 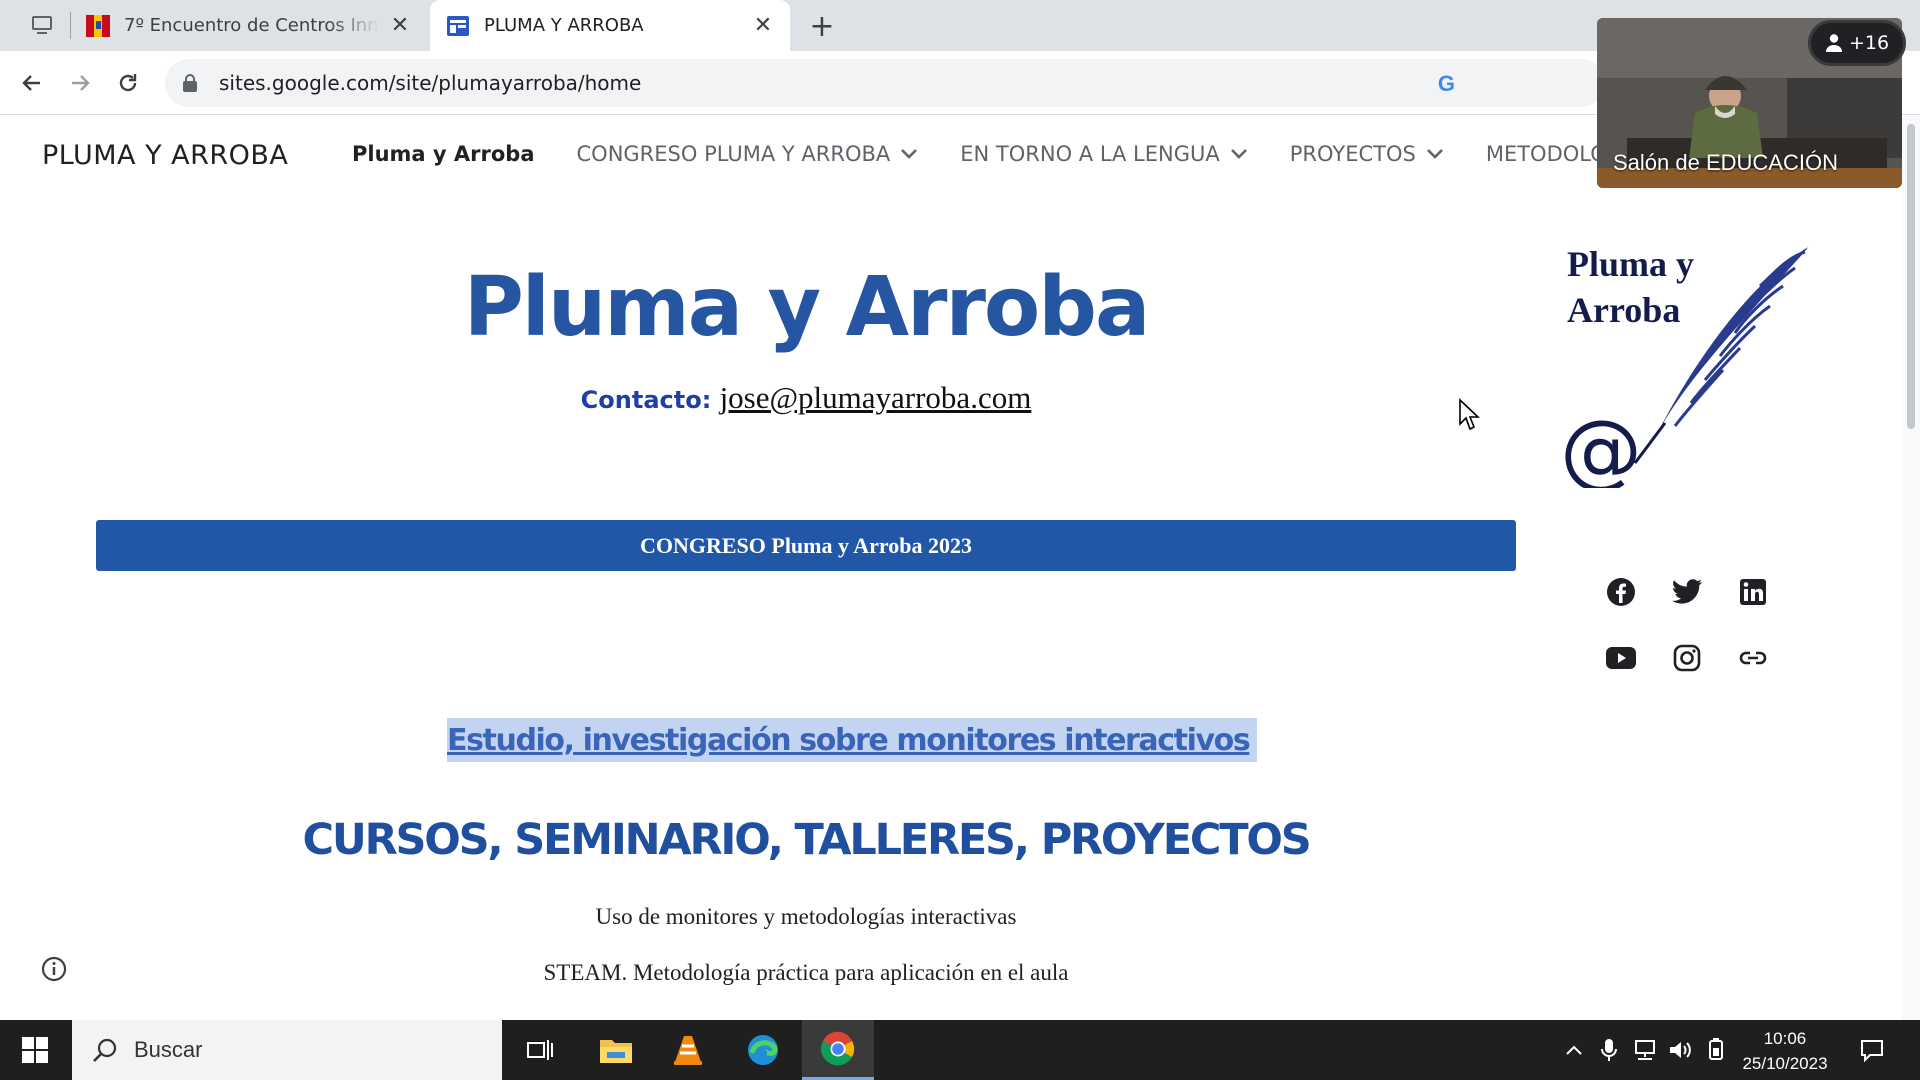 I want to click on nav-item-en-torno-a-la-lengua: EN TORNO A LA LENGUA, so click(x=1103, y=154).